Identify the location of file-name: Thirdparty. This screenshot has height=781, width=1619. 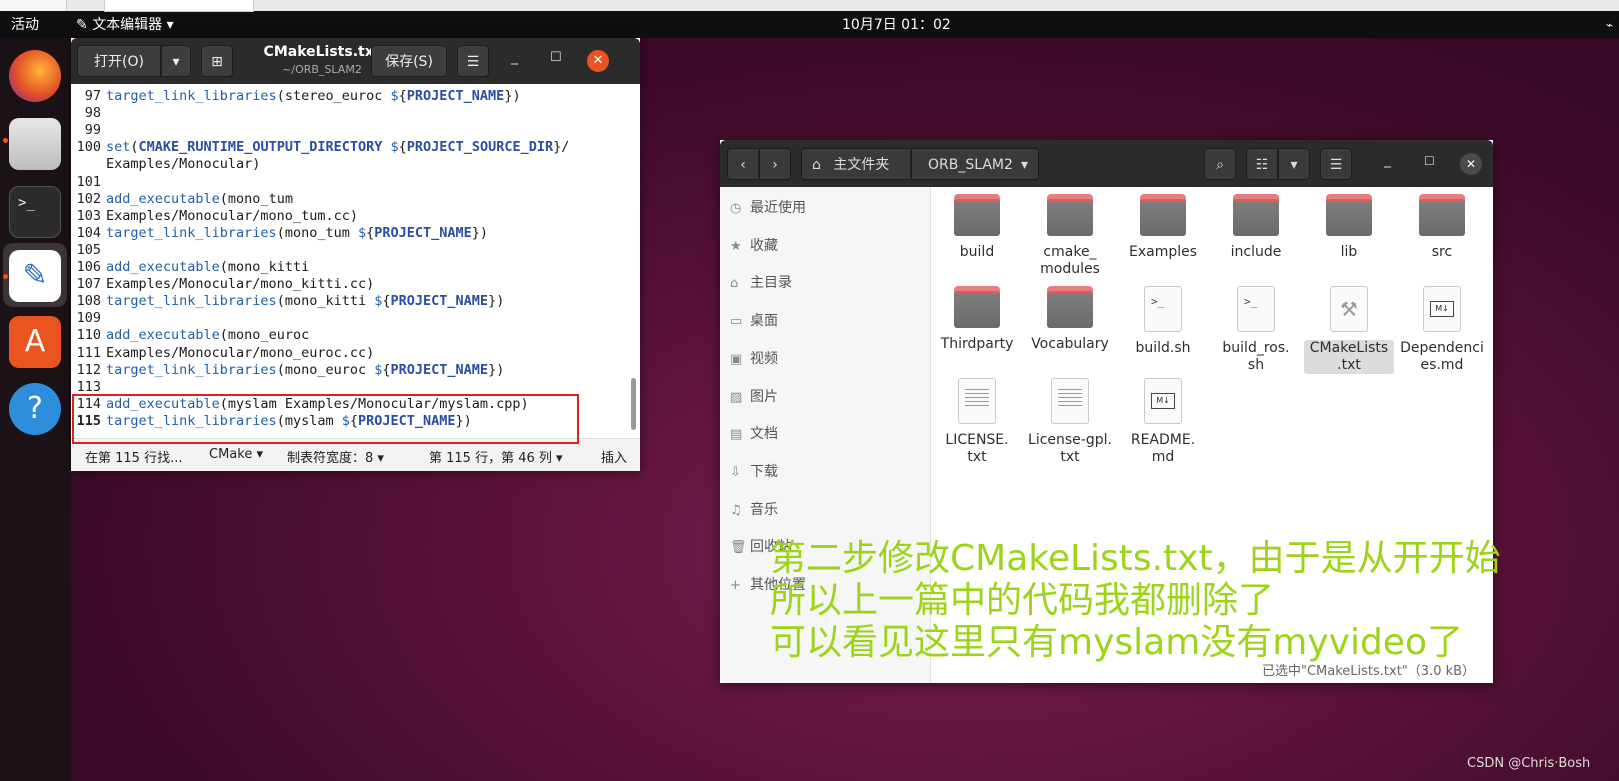
(977, 344).